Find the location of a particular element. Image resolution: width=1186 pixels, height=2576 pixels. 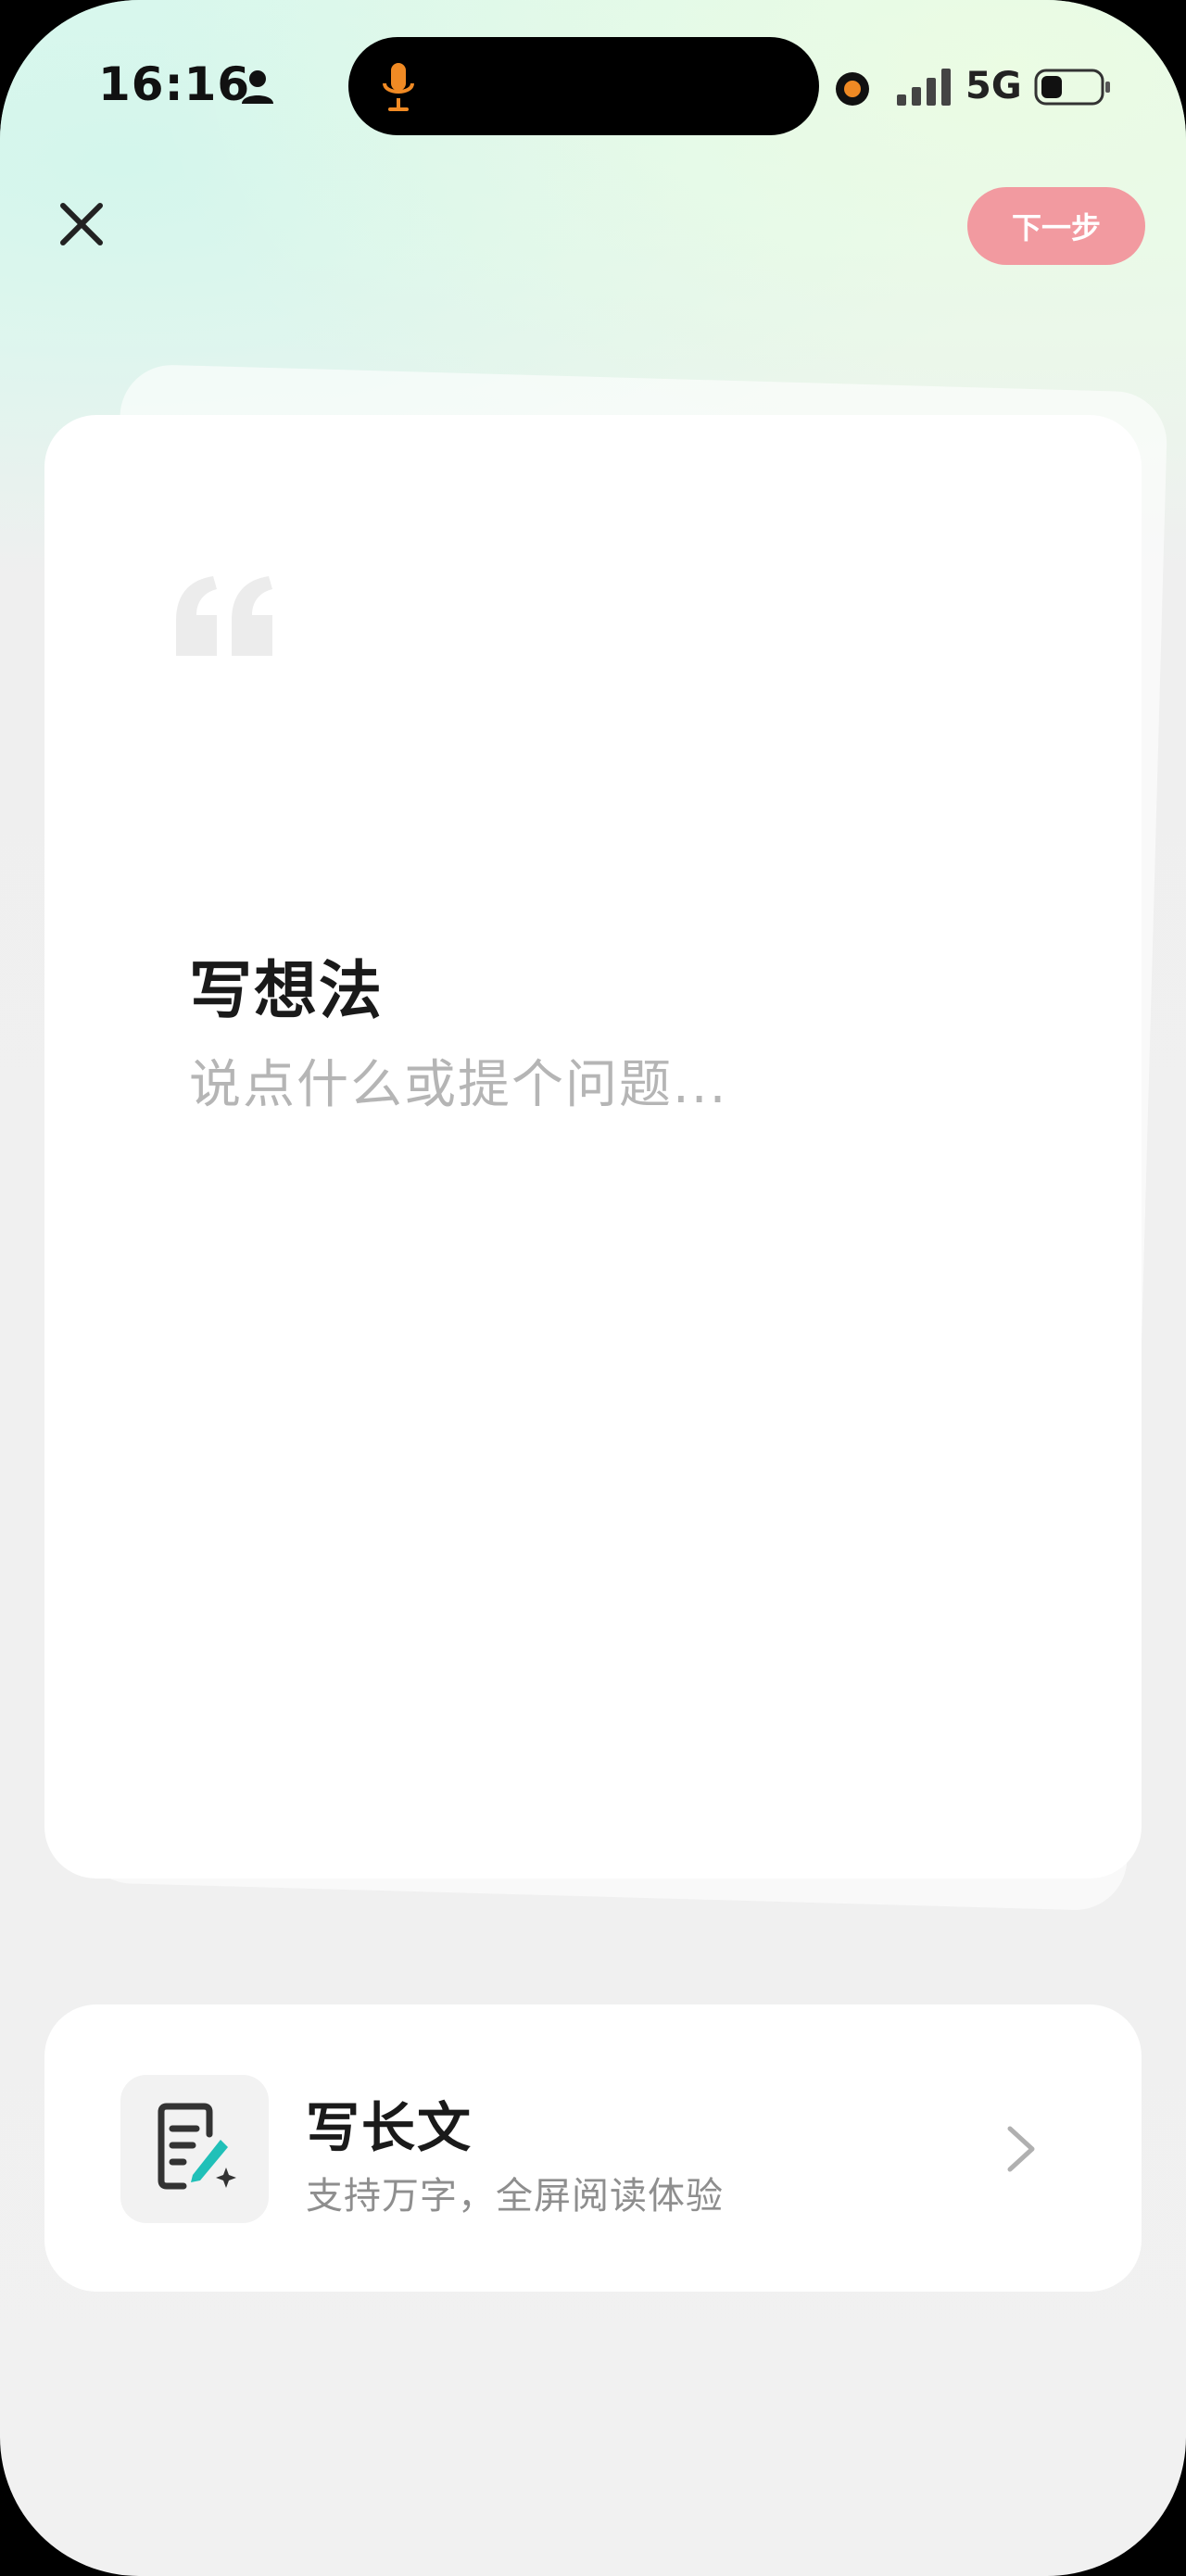

close-icon is located at coordinates (81, 224).